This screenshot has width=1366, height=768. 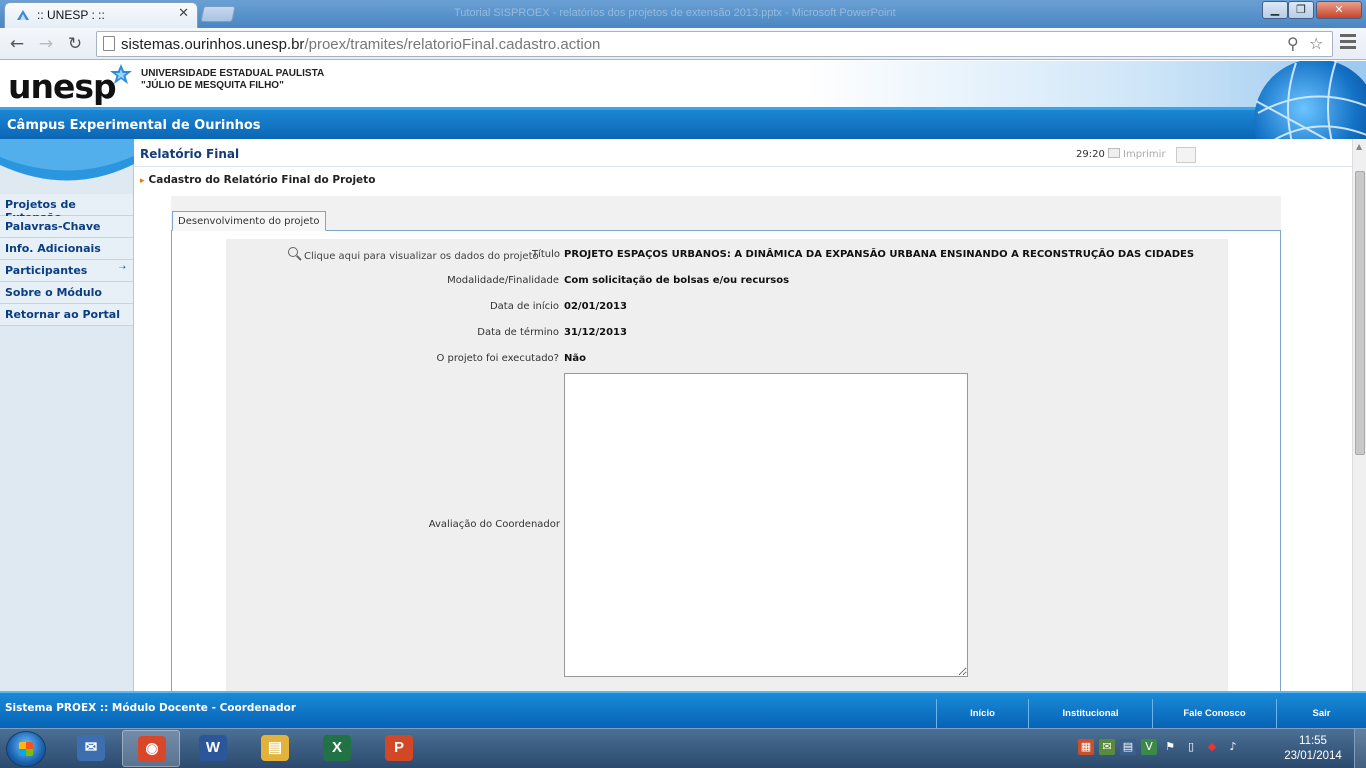 I want to click on update-icon: ◆, so click(x=1212, y=747).